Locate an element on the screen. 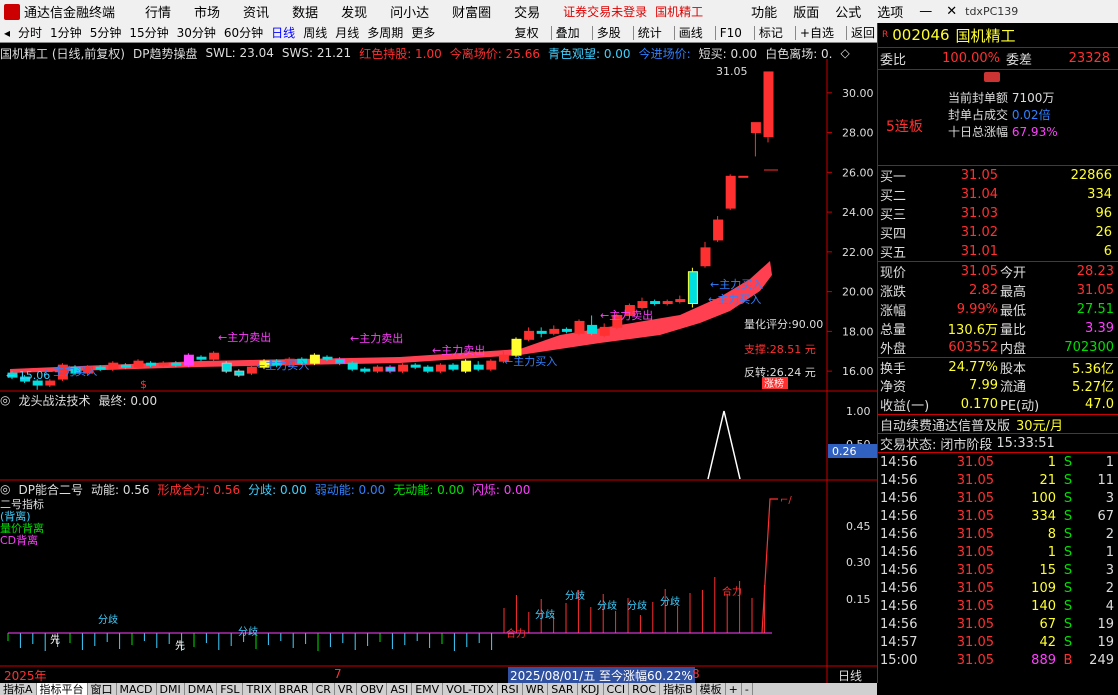 The height and width of the screenshot is (695, 1118). menu-item: 版面 is located at coordinates (806, 13).